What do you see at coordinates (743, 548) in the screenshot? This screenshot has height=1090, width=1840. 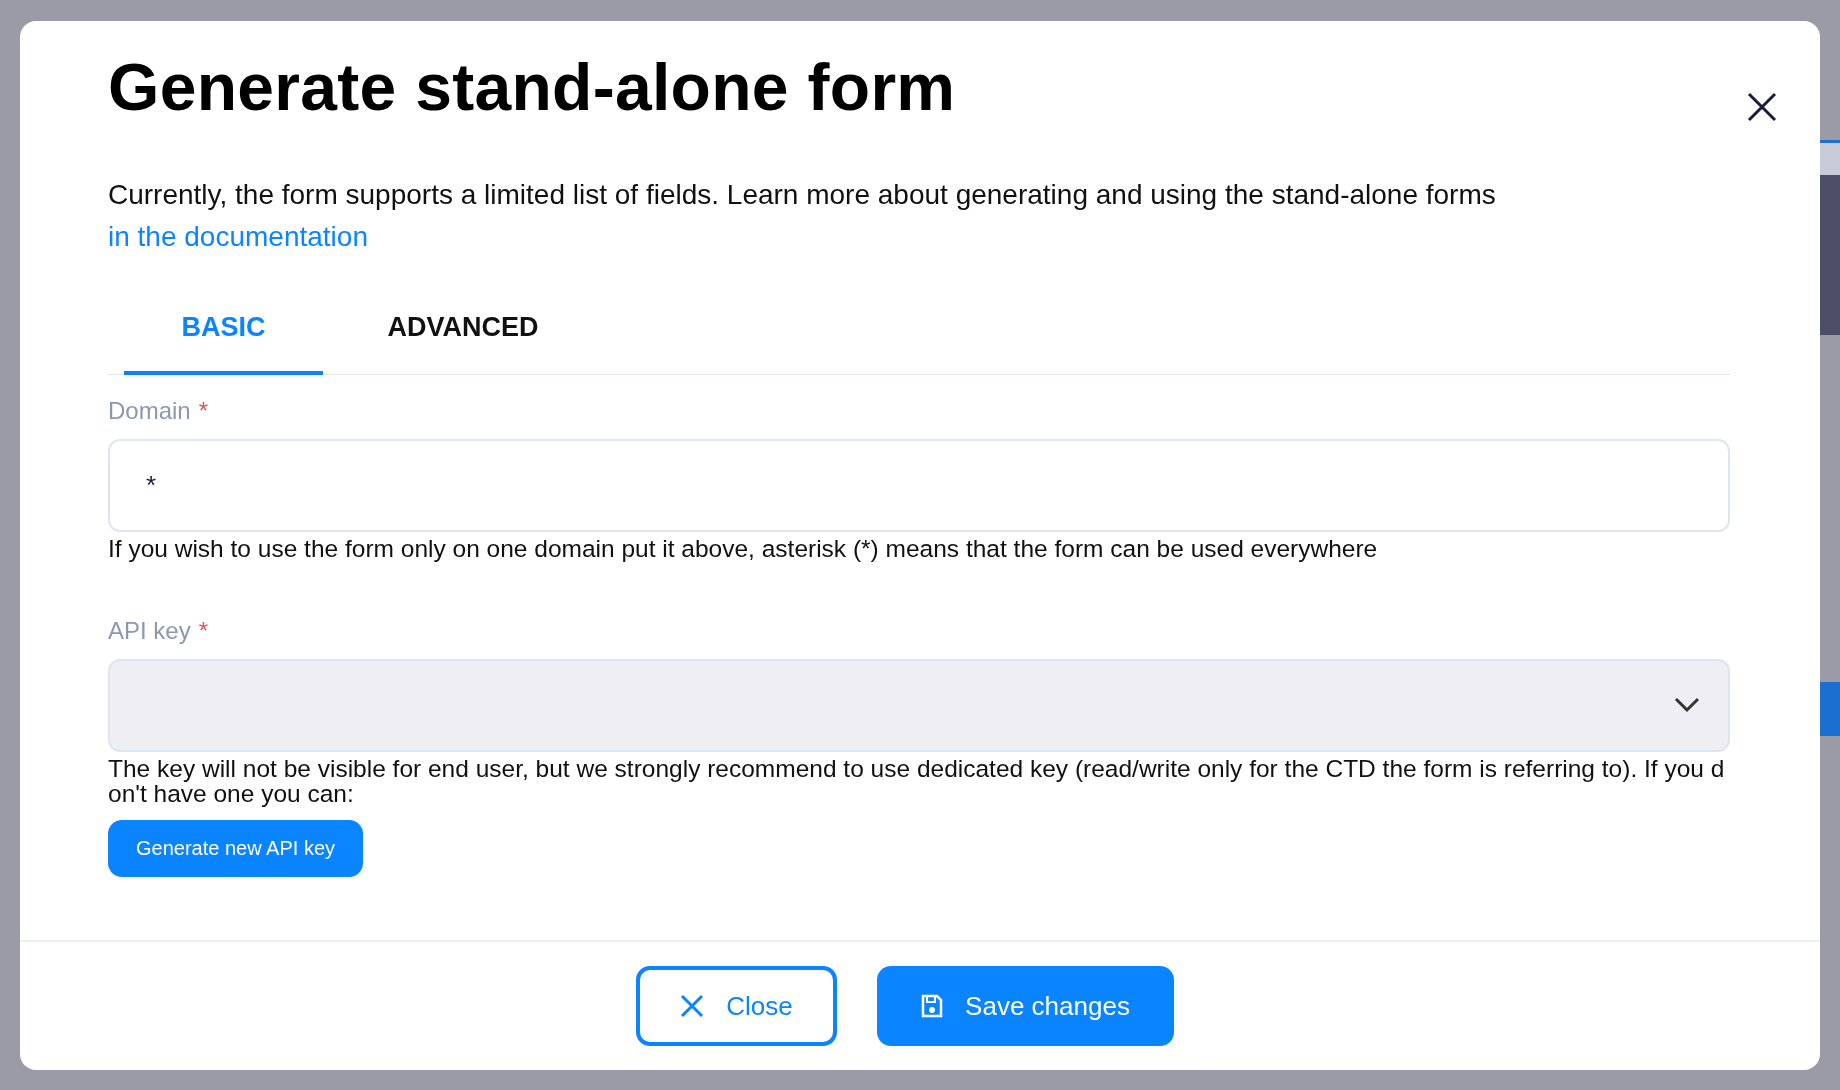 I see `help-text: If you wish to use the form only on one domain put it above, asterisk (*) means that the form can be used everywhere` at bounding box center [743, 548].